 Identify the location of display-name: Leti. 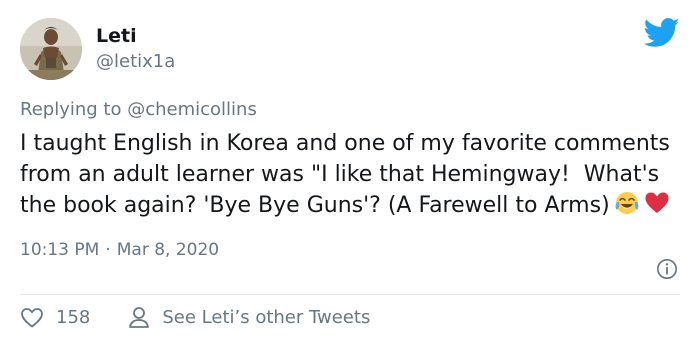
(135, 36).